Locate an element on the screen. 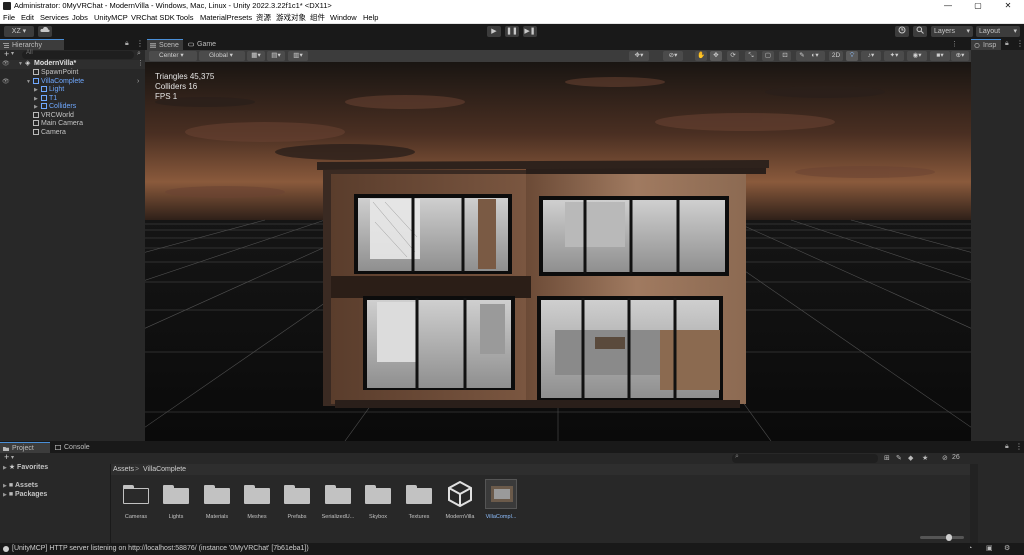 The height and width of the screenshot is (555, 1024). favorites-row: ▶ ★ Favorites is located at coordinates (25, 468).